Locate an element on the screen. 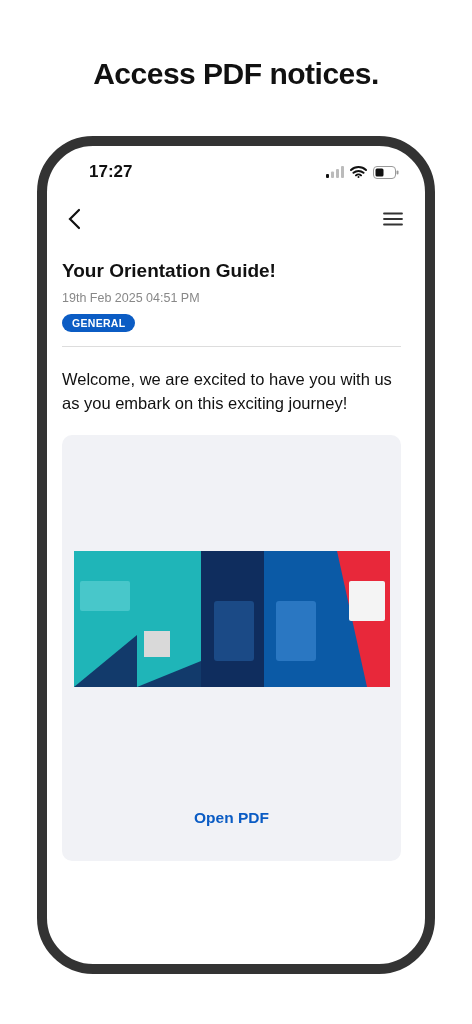  signal-icon is located at coordinates (335, 172).